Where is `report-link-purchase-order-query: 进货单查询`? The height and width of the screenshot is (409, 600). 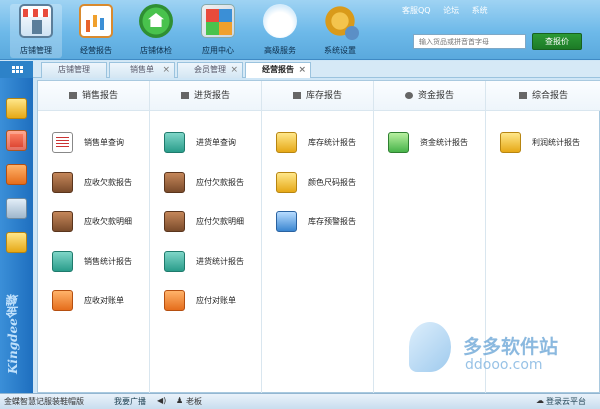 report-link-purchase-order-query: 进货单查询 is located at coordinates (213, 143).